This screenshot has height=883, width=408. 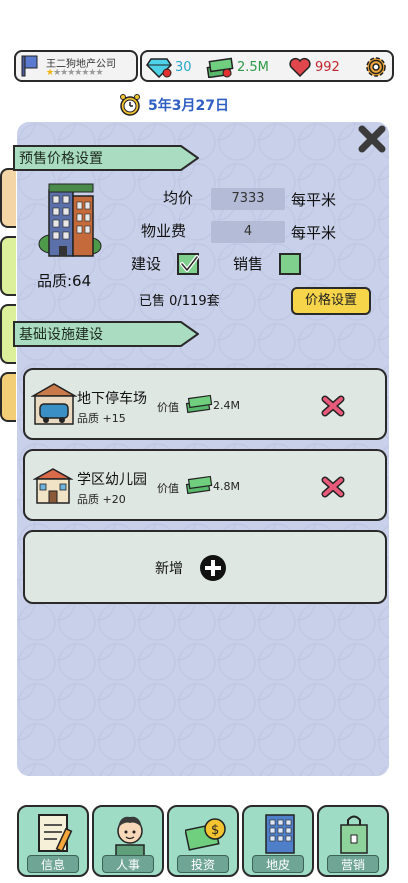 I want to click on presale-title: 预售价格设置, so click(x=61, y=159).